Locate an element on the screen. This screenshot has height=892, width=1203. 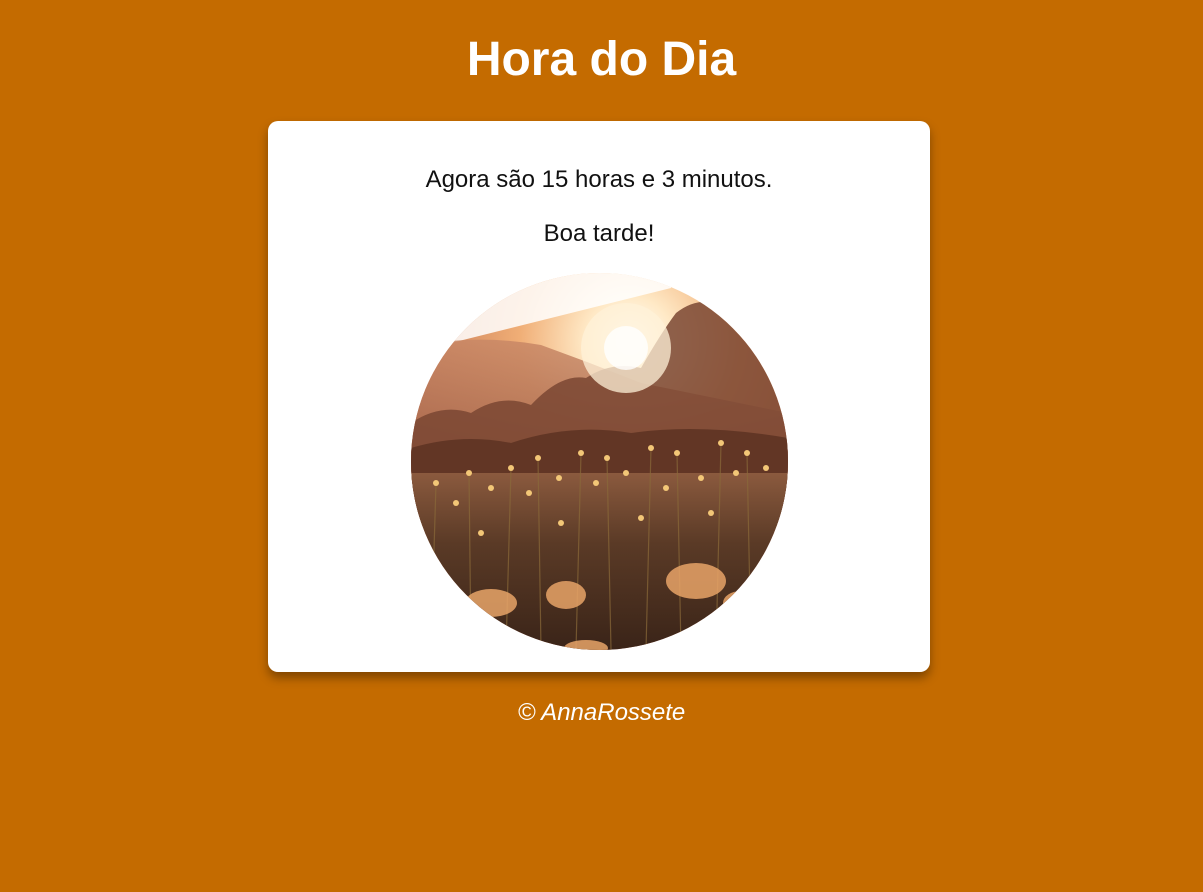
time-of-day-image is located at coordinates (599, 461).